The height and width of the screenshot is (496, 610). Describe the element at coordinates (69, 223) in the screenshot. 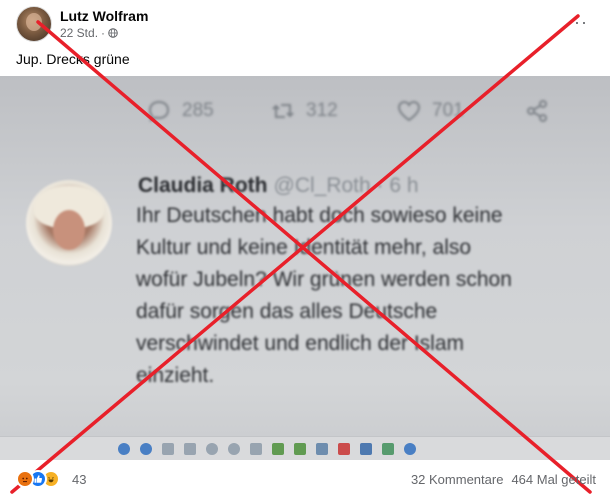

I see `tweet-avatar` at that location.